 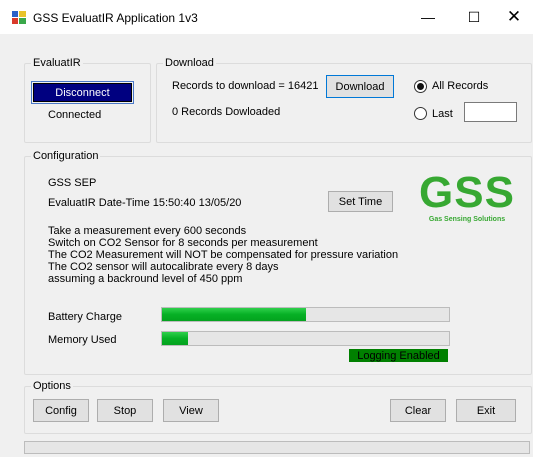 I want to click on maximize-icon: ☐, so click(x=474, y=16).